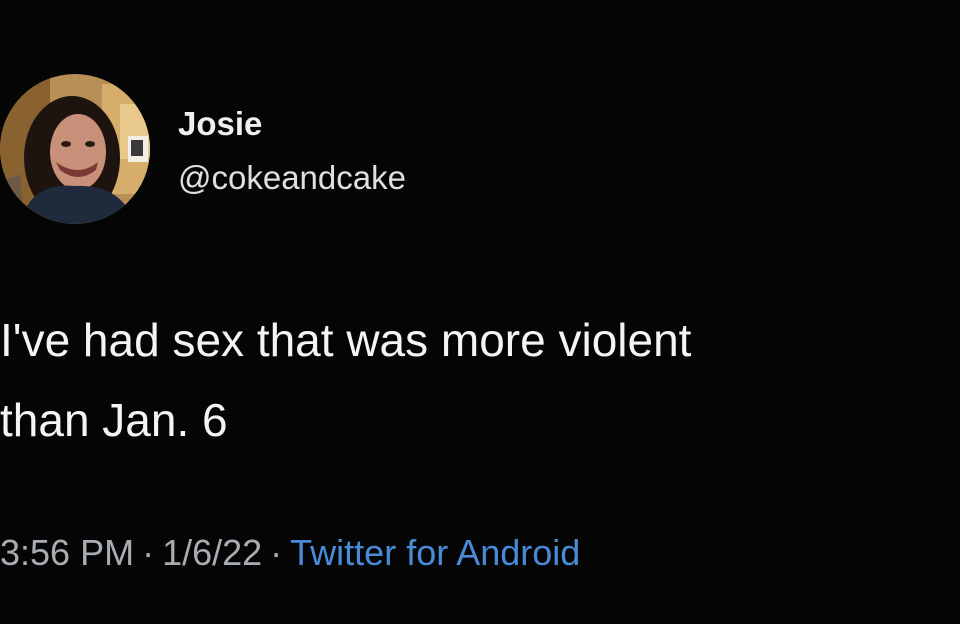  I want to click on tweet-time: 3:56 PM, so click(67, 552).